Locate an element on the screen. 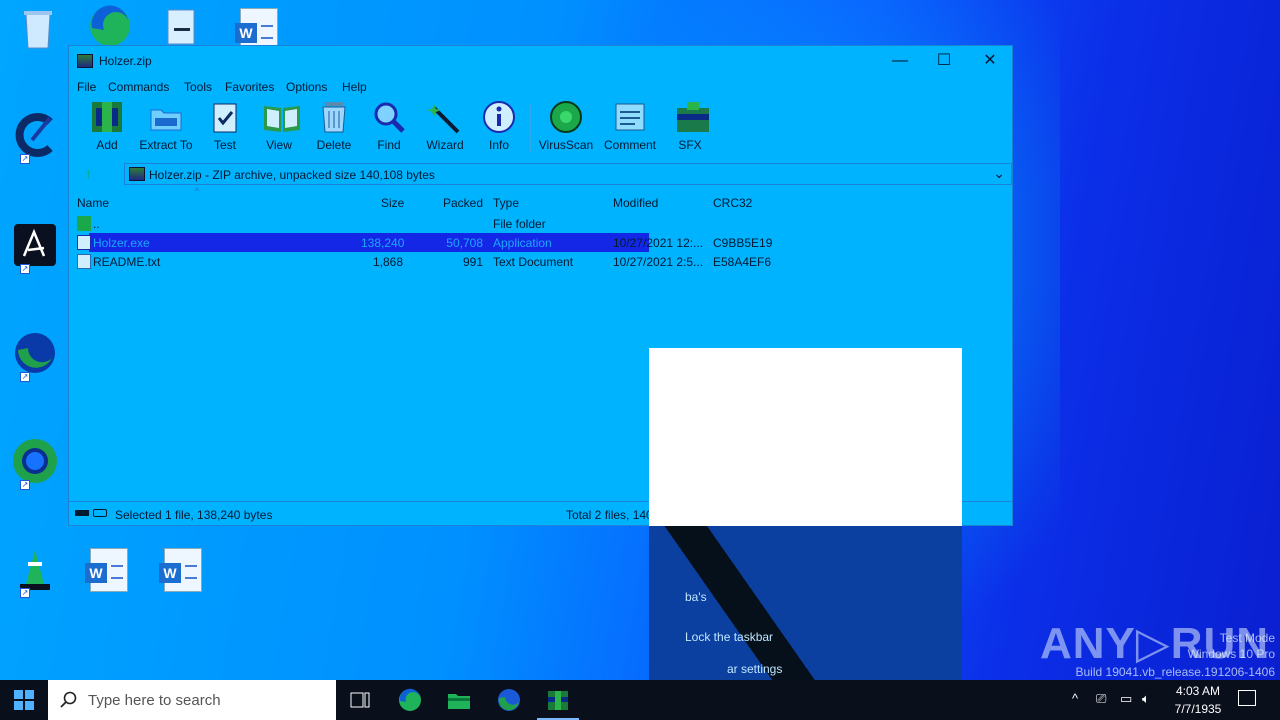  desktop-icon-ccleaner: ↗ is located at coordinates (38, 138).